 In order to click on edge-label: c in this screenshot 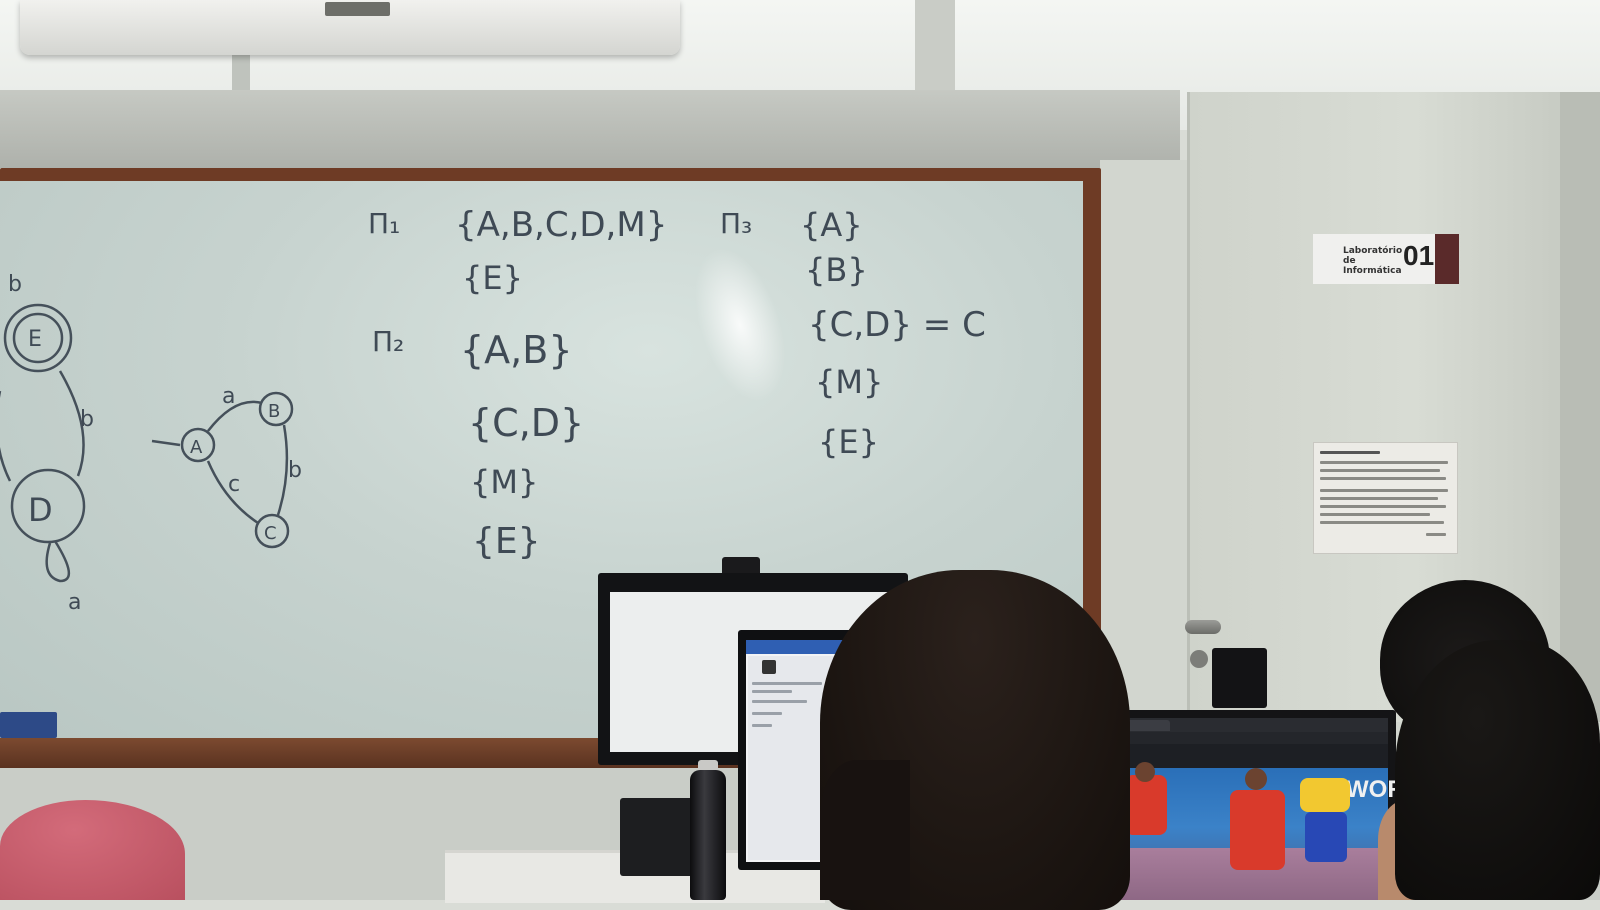, I will do `click(234, 484)`.